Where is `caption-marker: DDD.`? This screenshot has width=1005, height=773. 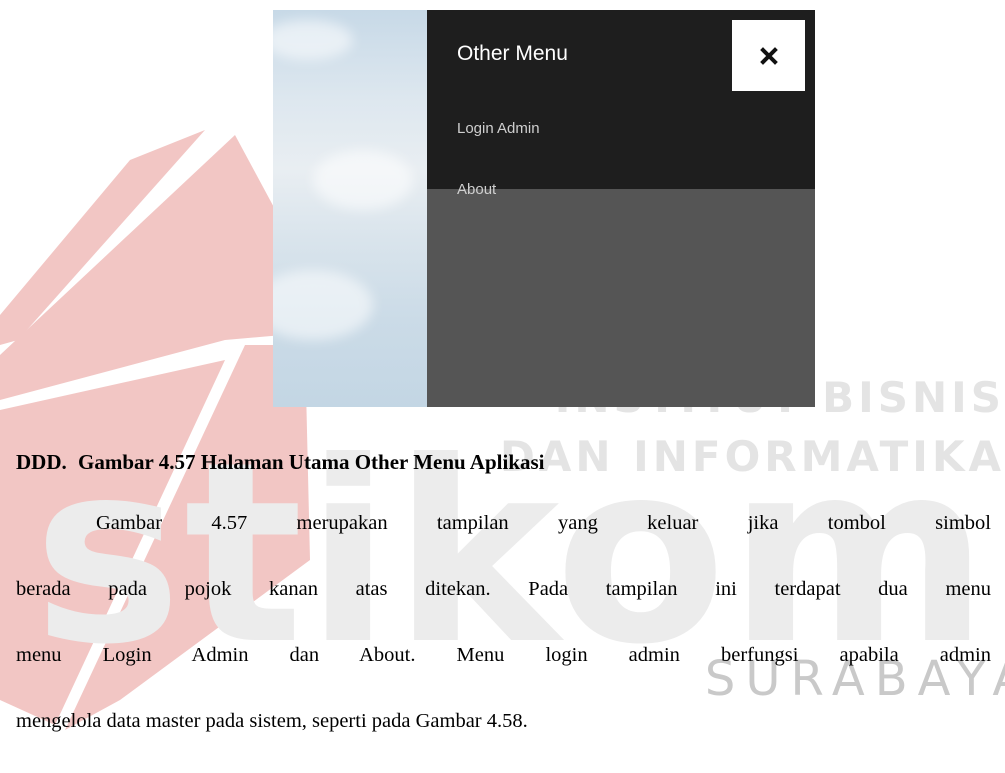 caption-marker: DDD. is located at coordinates (41, 462).